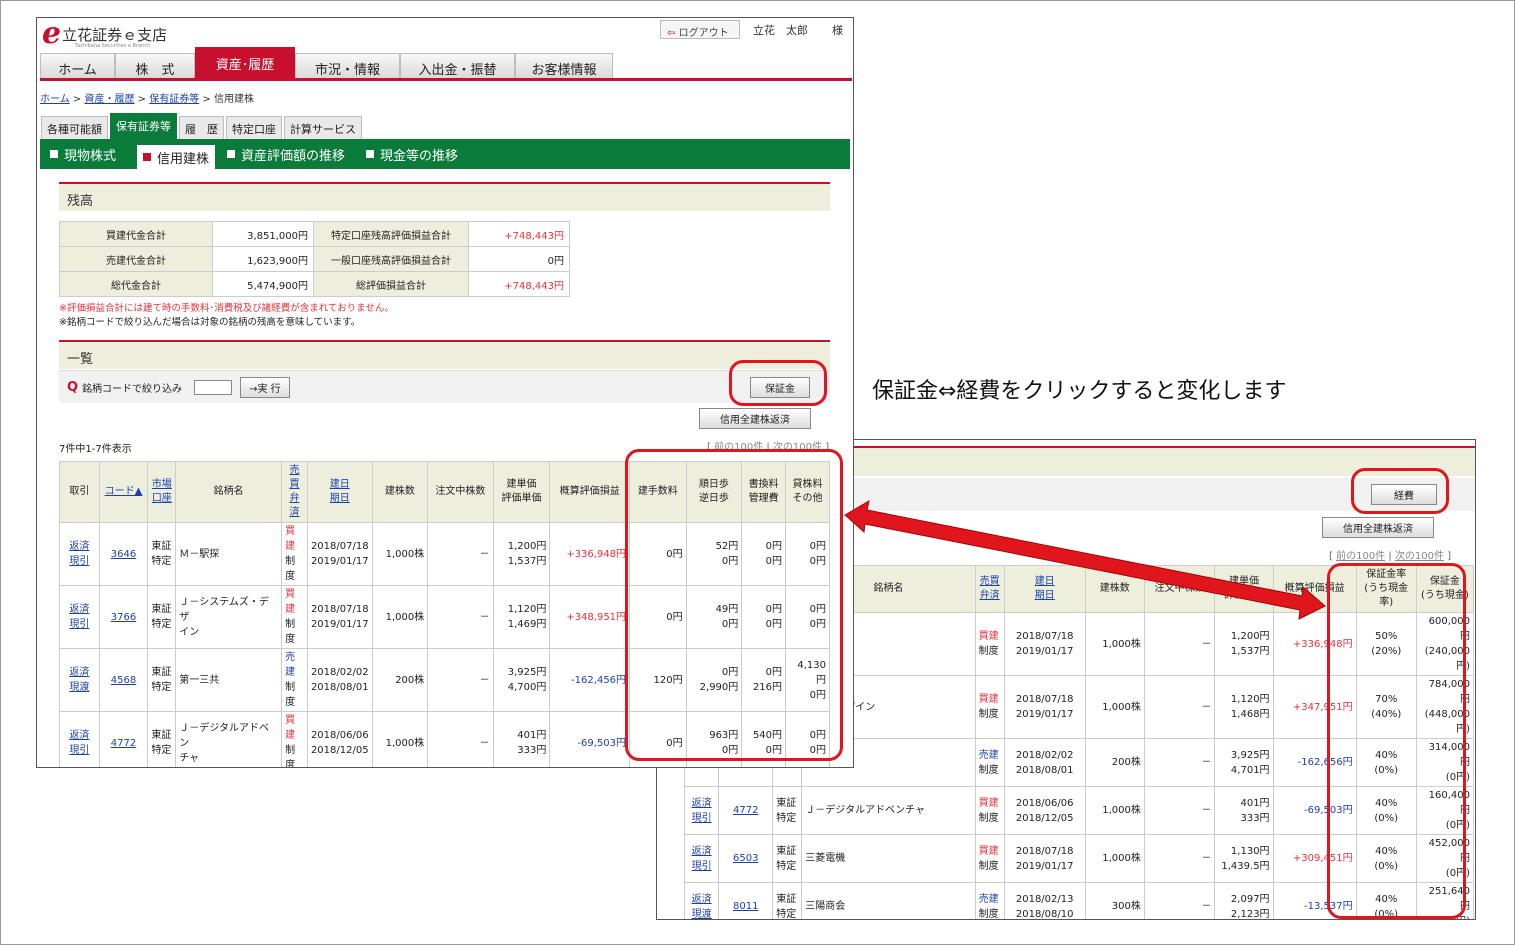  What do you see at coordinates (340, 498) in the screenshot?
I see `sort-due-link: 期日` at bounding box center [340, 498].